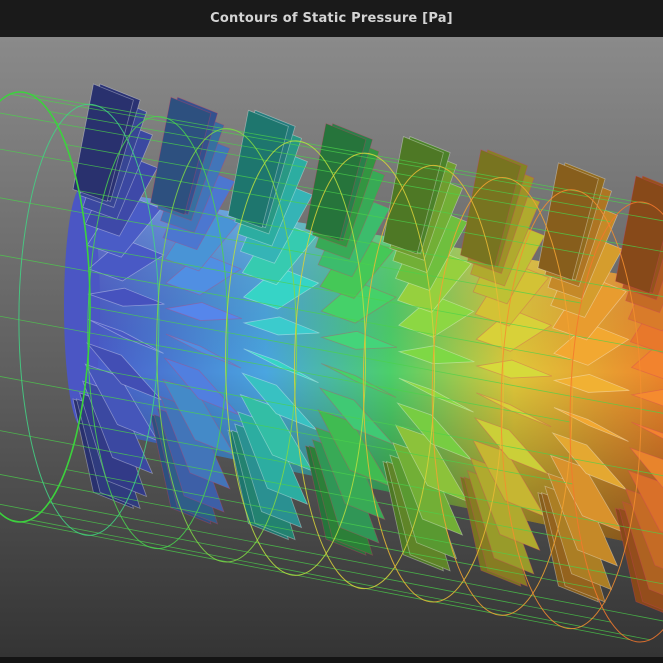 This screenshot has width=663, height=663. What do you see at coordinates (331, 660) in the screenshot?
I see `bottom-border` at bounding box center [331, 660].